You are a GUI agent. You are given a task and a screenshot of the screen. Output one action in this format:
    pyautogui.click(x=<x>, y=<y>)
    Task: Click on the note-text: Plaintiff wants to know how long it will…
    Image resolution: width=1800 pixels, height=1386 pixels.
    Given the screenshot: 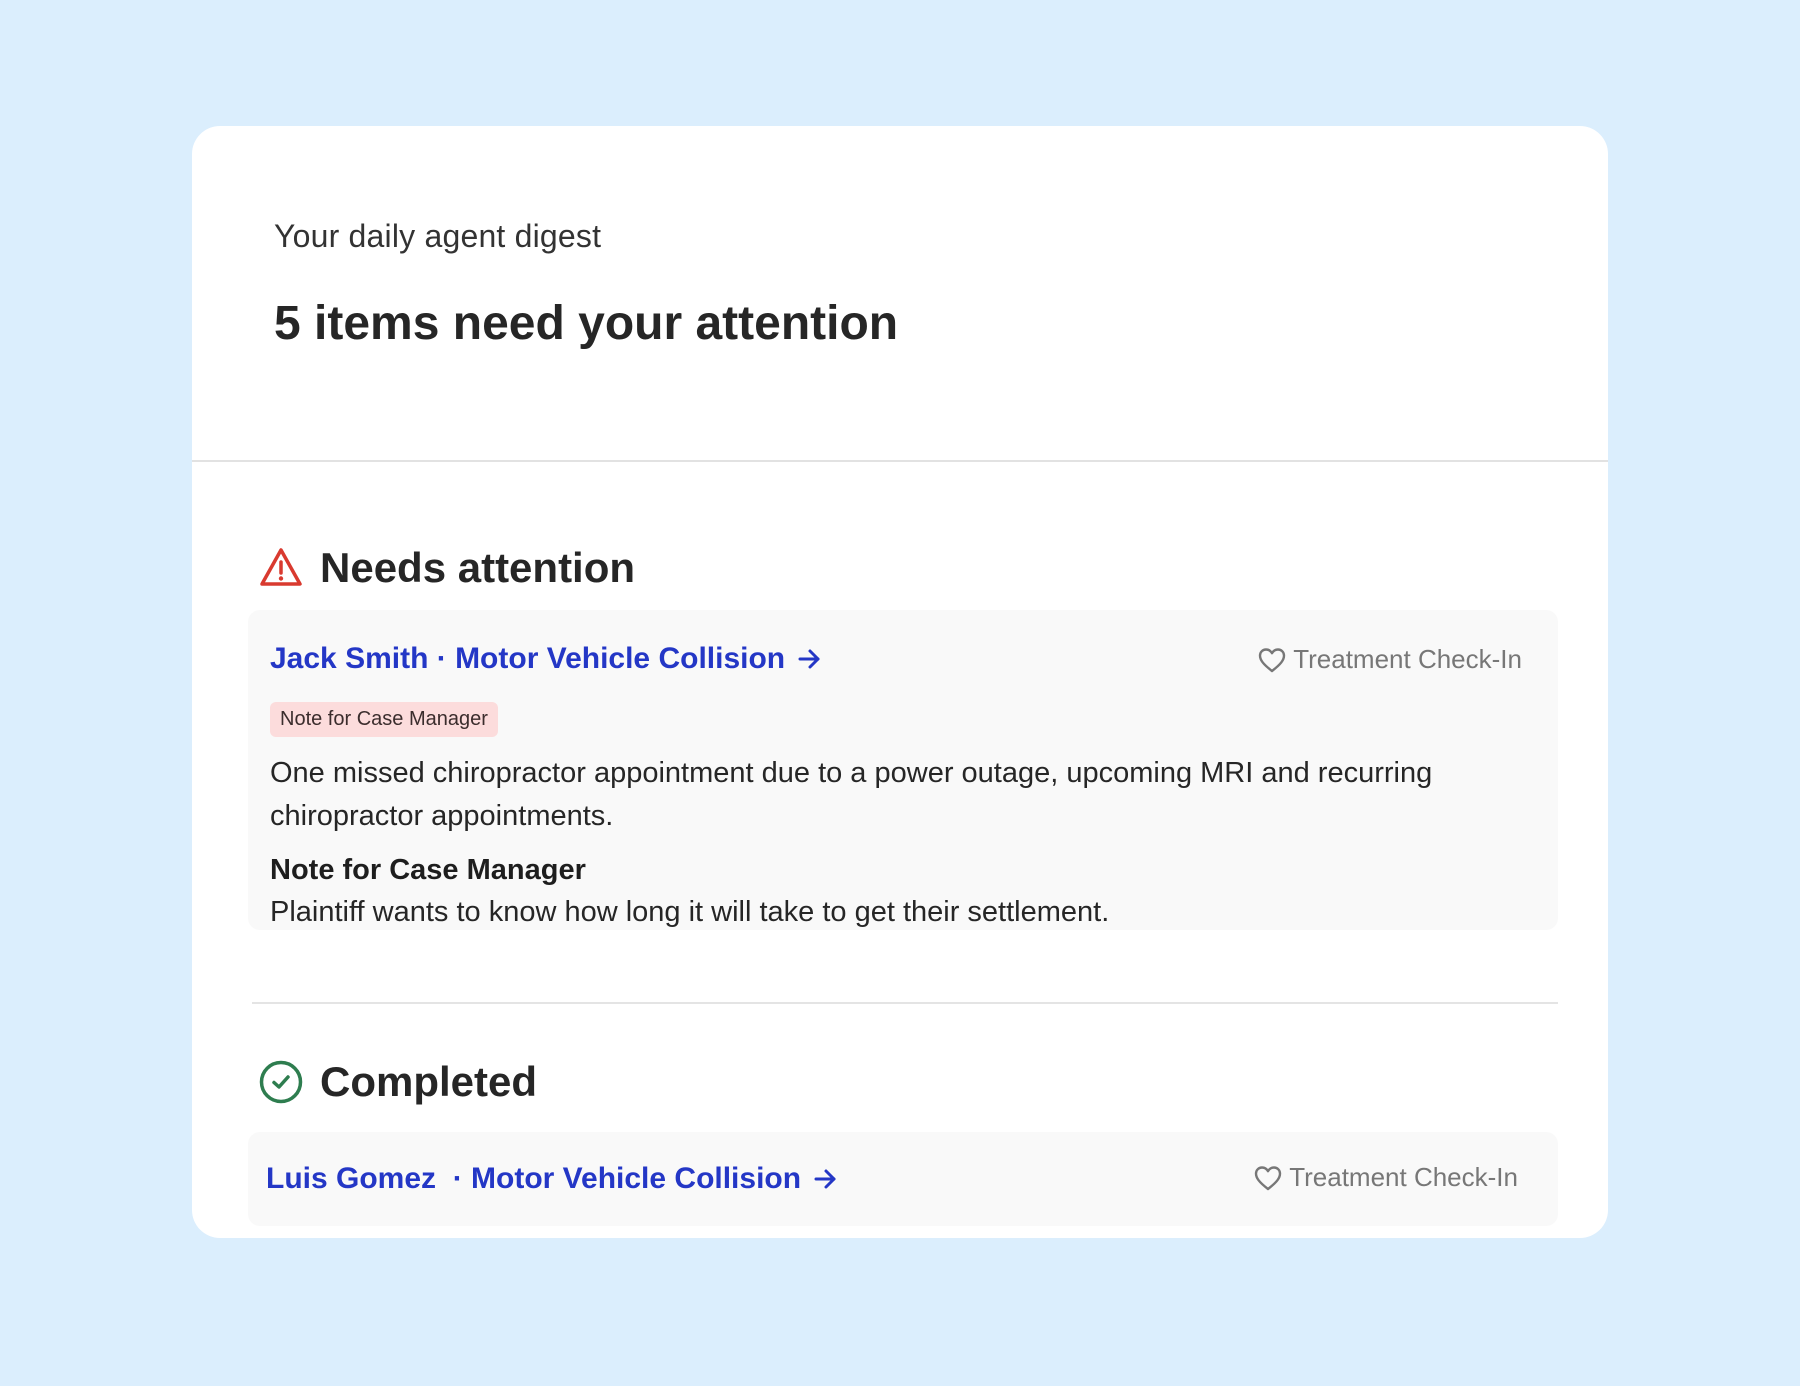 What is the action you would take?
    pyautogui.click(x=690, y=912)
    